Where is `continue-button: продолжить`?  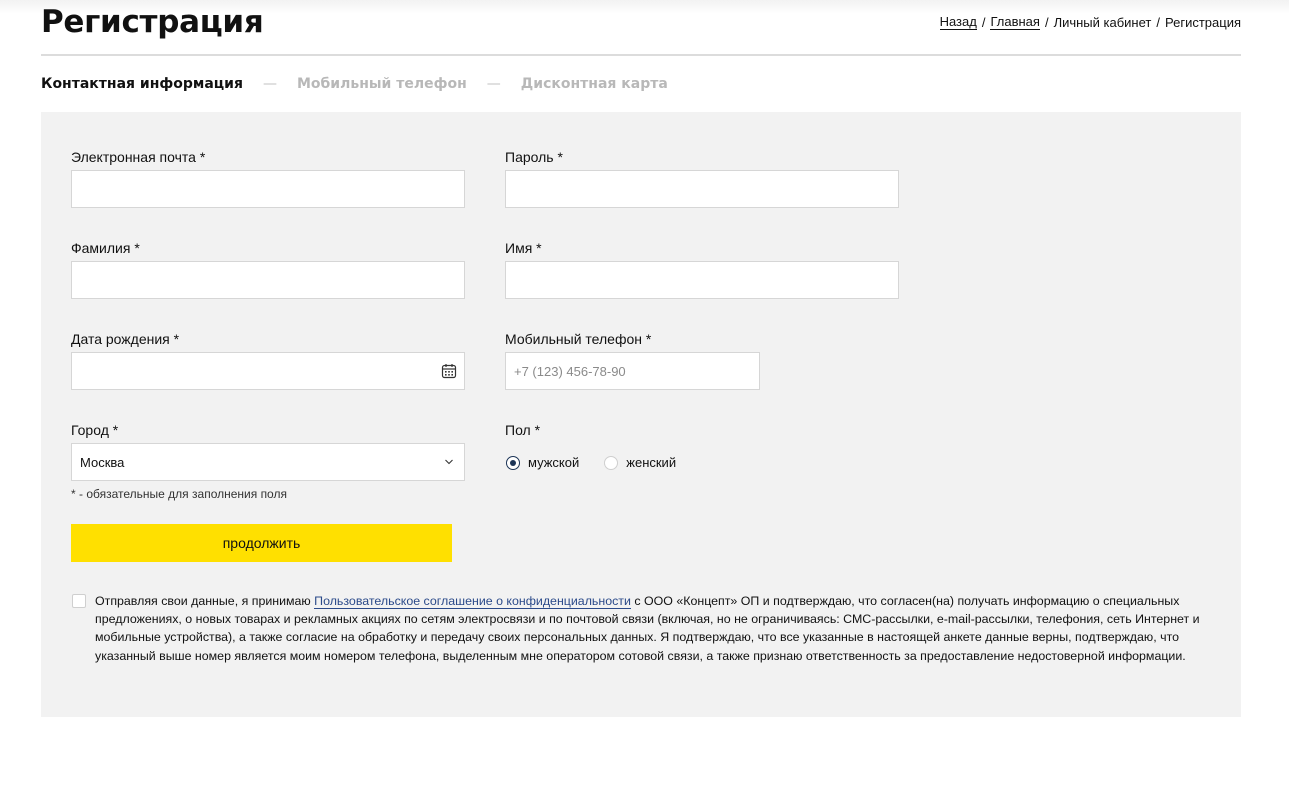 continue-button: продолжить is located at coordinates (261, 543).